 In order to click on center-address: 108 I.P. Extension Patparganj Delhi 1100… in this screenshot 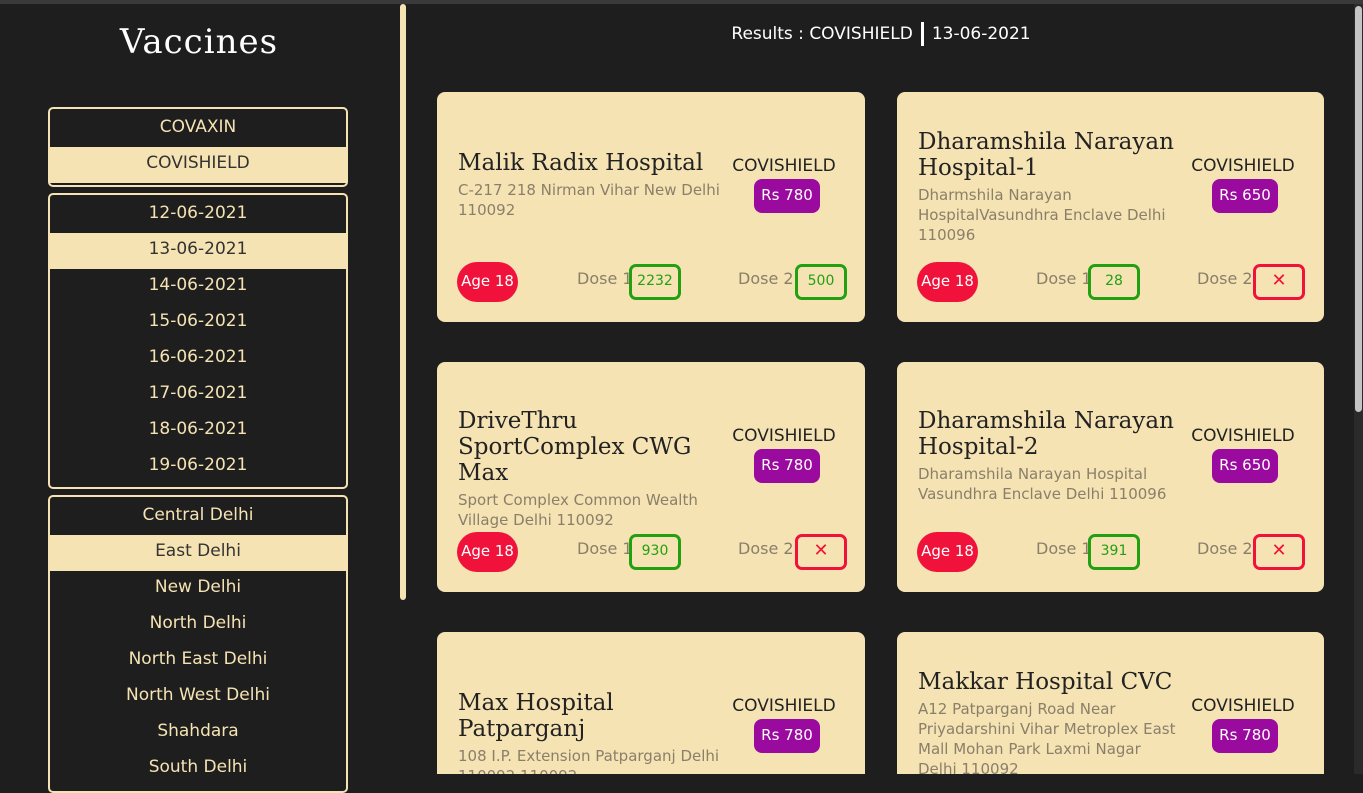, I will do `click(589, 760)`.